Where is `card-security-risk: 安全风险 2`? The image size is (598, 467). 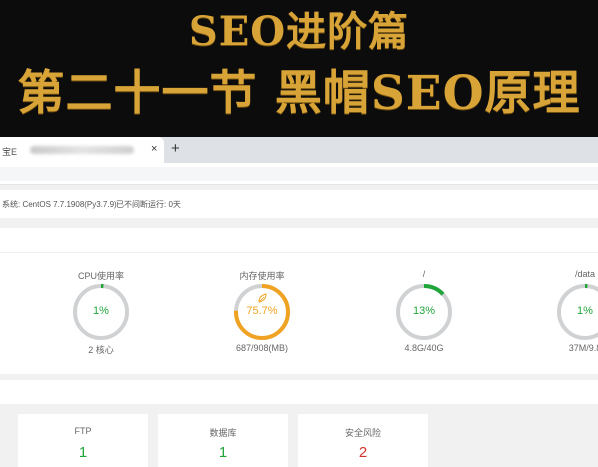
card-security-risk: 安全风险 2 is located at coordinates (363, 440).